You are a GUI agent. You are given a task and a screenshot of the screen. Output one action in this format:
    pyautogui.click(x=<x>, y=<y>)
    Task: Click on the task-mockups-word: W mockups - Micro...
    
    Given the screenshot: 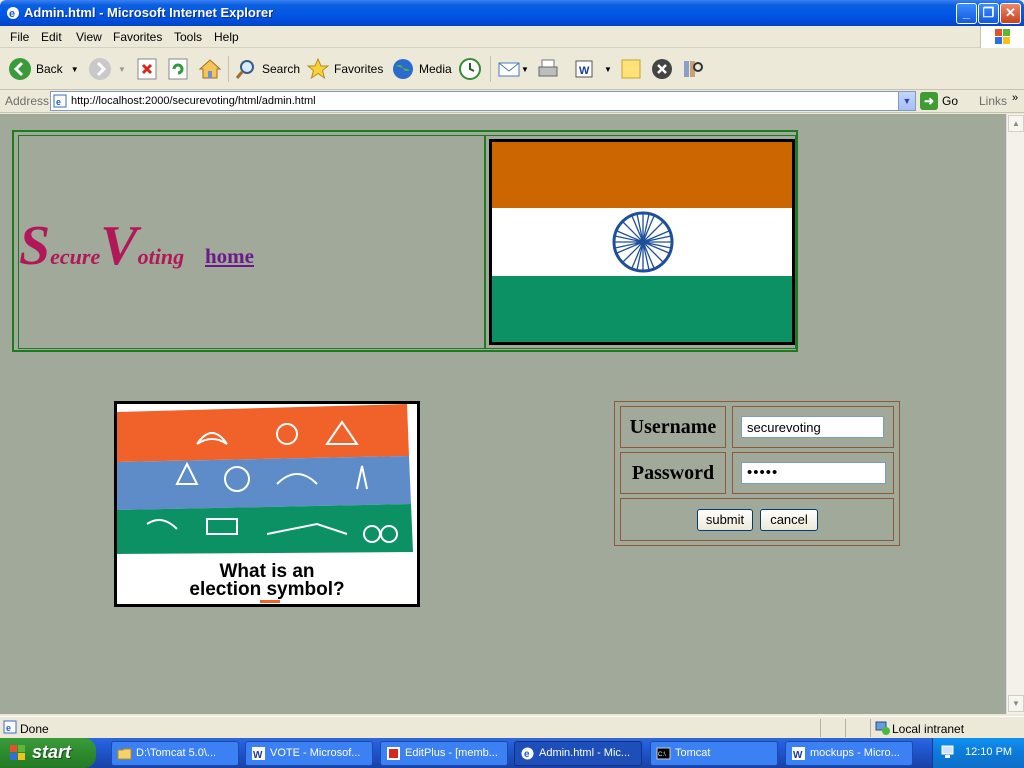 What is the action you would take?
    pyautogui.click(x=849, y=753)
    